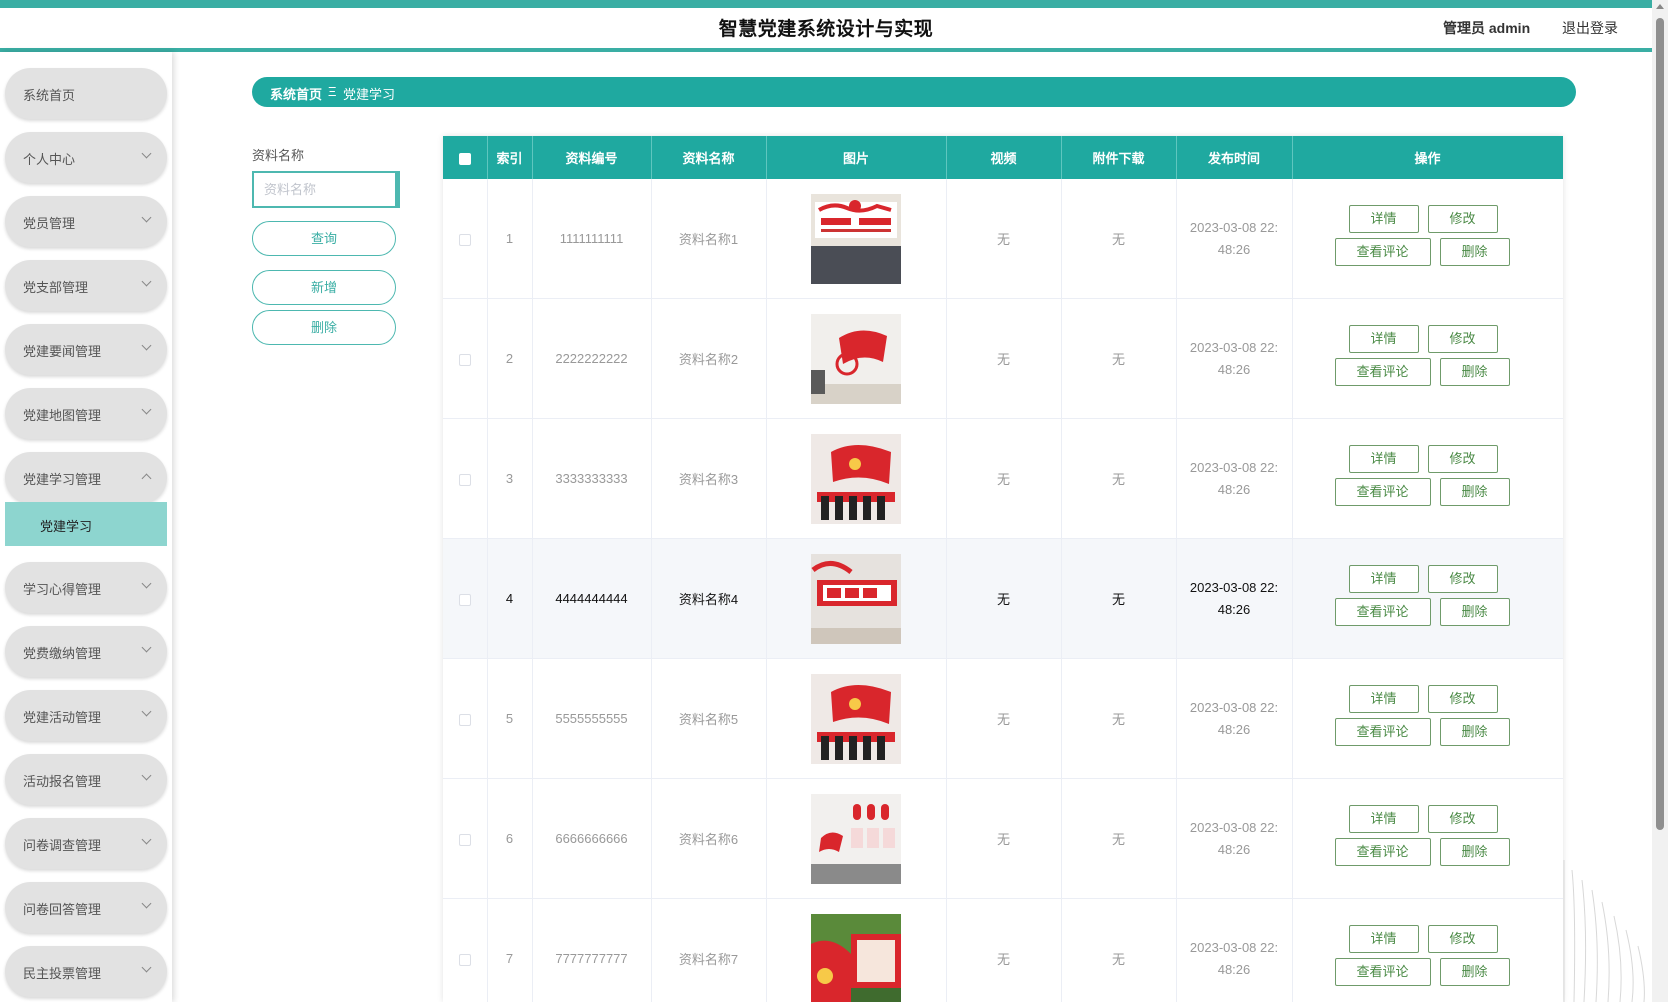 The width and height of the screenshot is (1668, 1002). Describe the element at coordinates (62, 781) in the screenshot. I see `sidebar-item-label: 活动报名管理` at that location.